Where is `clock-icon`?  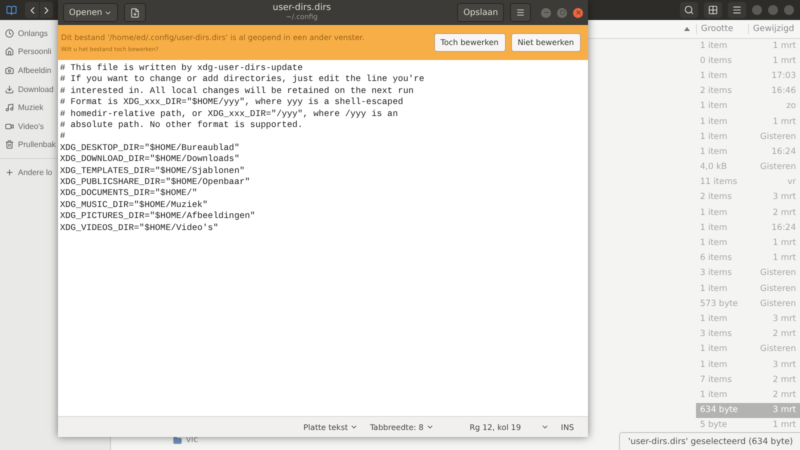
clock-icon is located at coordinates (9, 33).